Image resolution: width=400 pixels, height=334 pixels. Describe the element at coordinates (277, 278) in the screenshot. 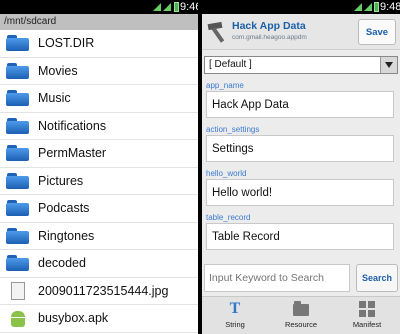

I see `search-input` at that location.